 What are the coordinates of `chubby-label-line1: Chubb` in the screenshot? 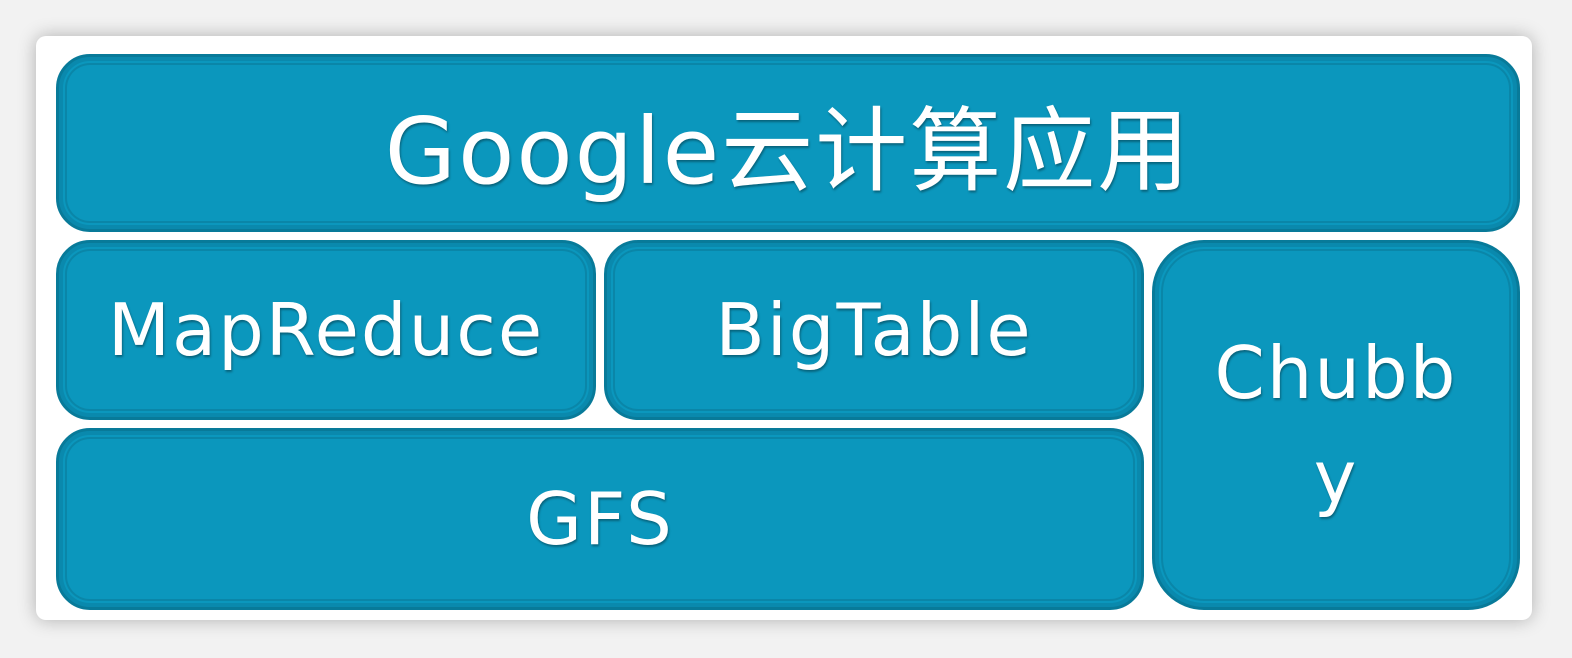 It's located at (1336, 372).